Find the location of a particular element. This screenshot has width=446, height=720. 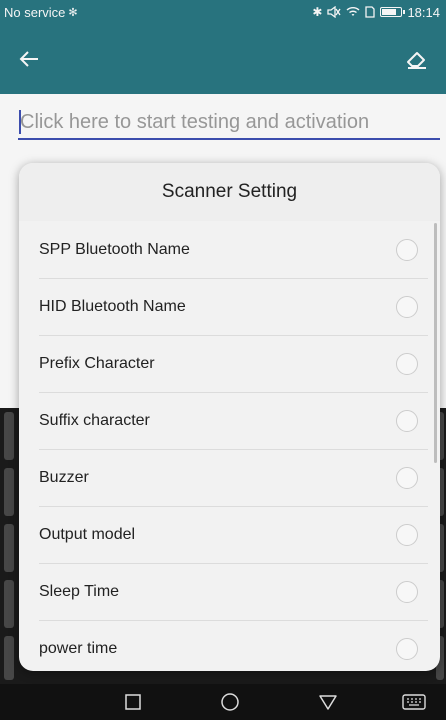

triangle-icon is located at coordinates (328, 702).